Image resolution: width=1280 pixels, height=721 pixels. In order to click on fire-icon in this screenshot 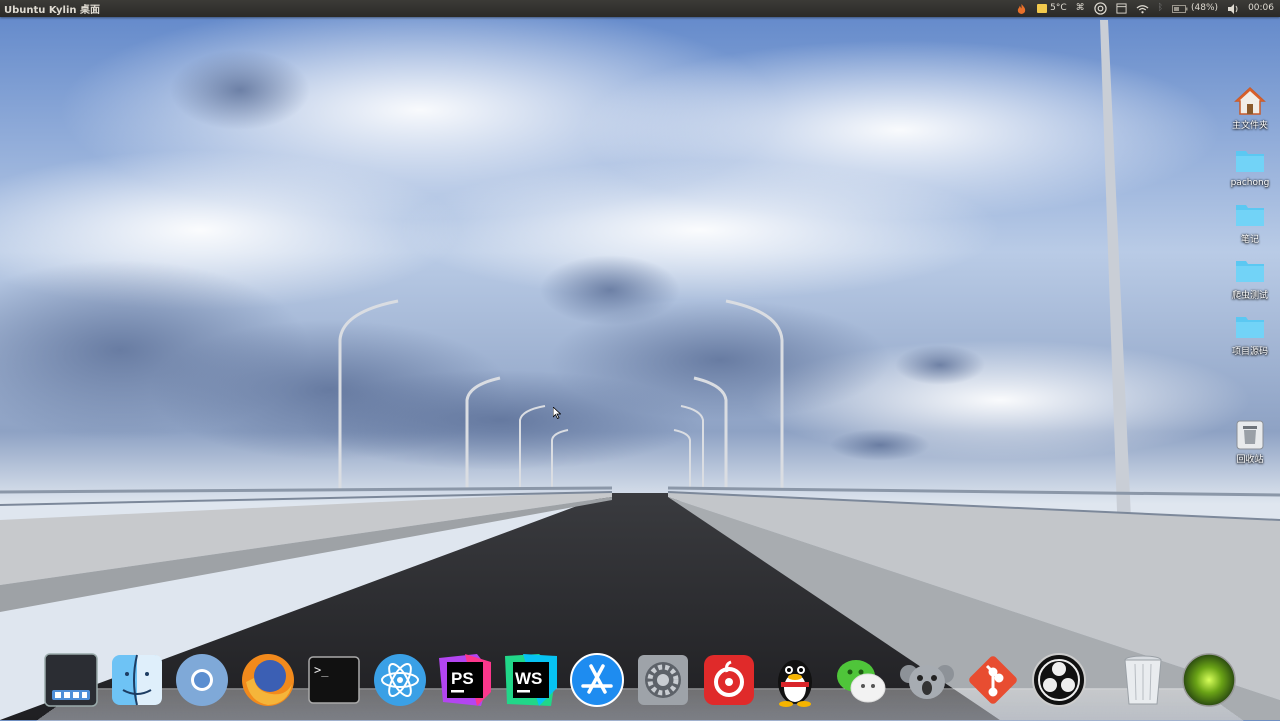, I will do `click(1021, 8)`.